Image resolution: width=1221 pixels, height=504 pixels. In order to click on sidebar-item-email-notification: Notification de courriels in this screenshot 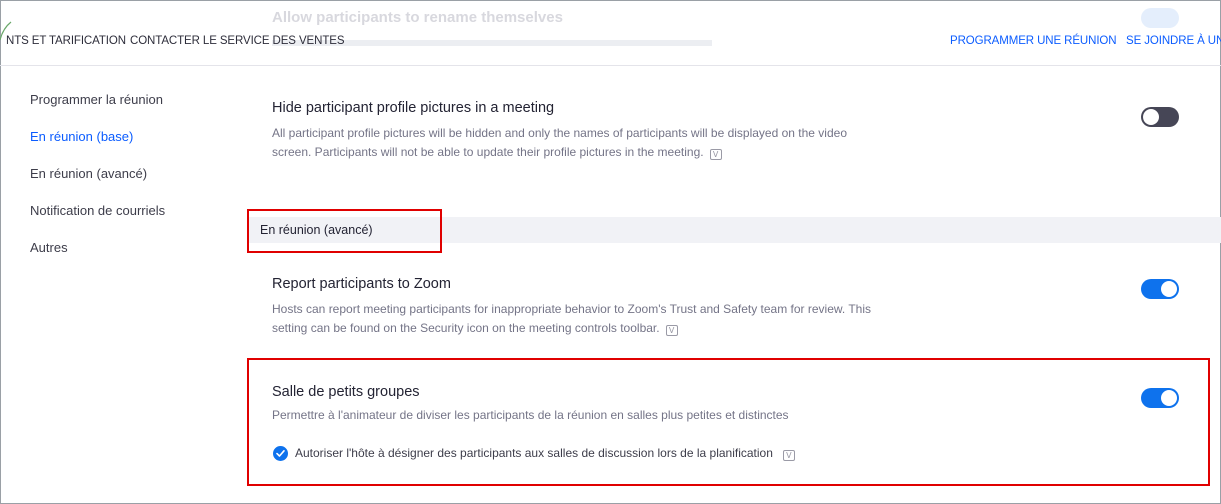, I will do `click(125, 221)`.